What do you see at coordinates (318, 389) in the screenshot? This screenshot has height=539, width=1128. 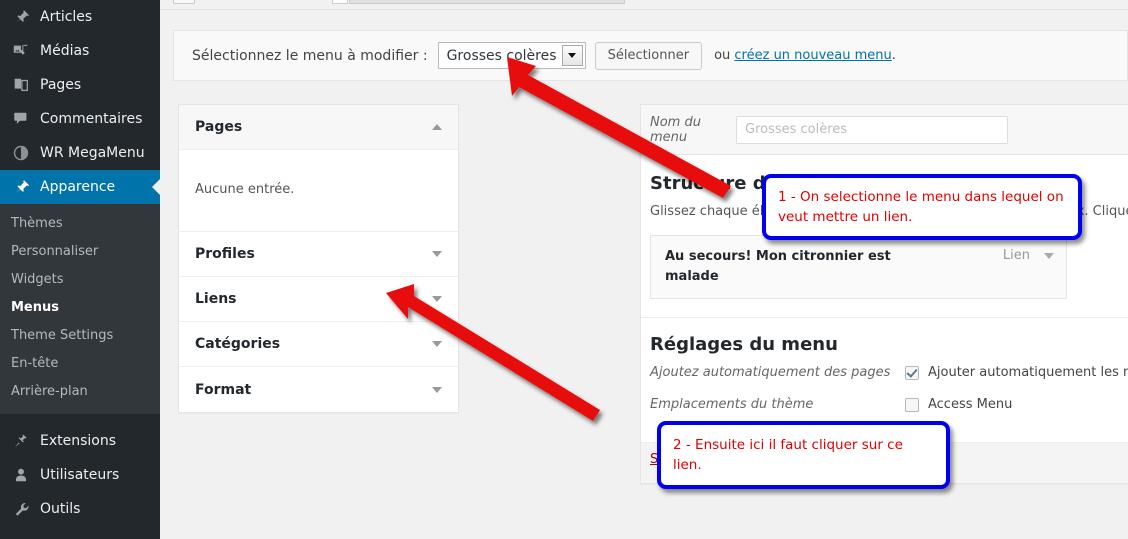 I see `accordion-header-format: Format` at bounding box center [318, 389].